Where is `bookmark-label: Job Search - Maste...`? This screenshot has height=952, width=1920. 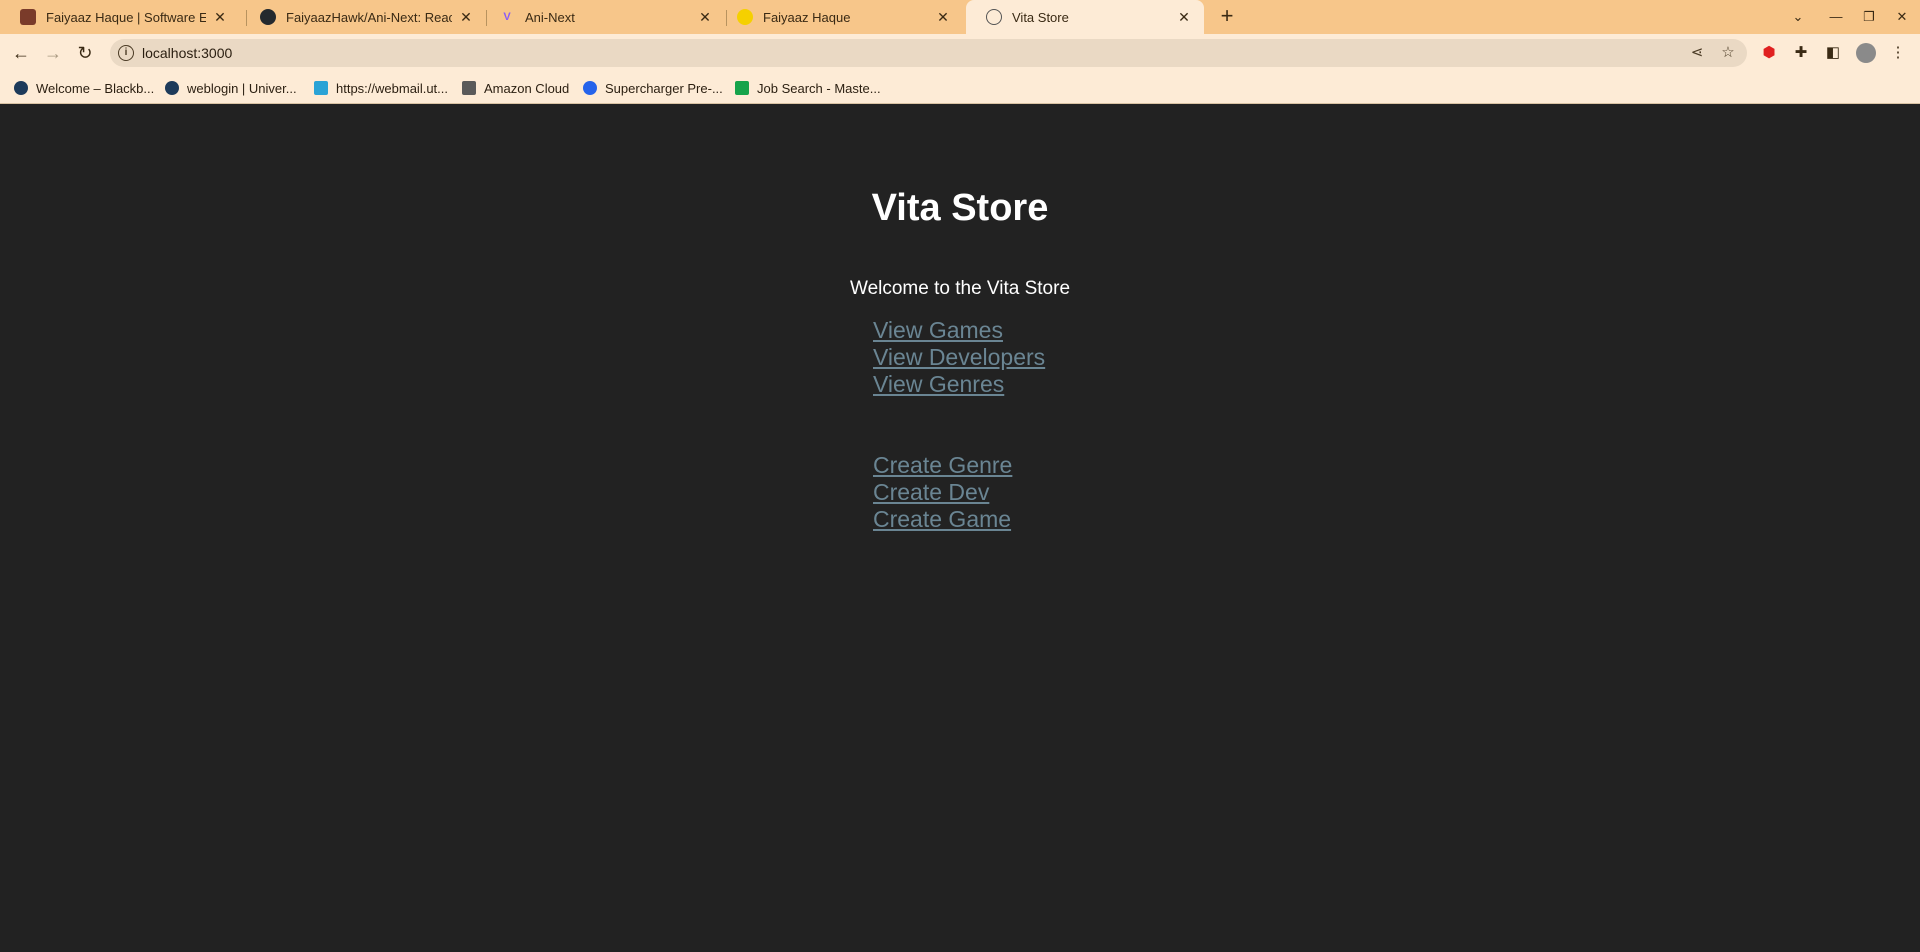
bookmark-label: Job Search - Maste... is located at coordinates (819, 88).